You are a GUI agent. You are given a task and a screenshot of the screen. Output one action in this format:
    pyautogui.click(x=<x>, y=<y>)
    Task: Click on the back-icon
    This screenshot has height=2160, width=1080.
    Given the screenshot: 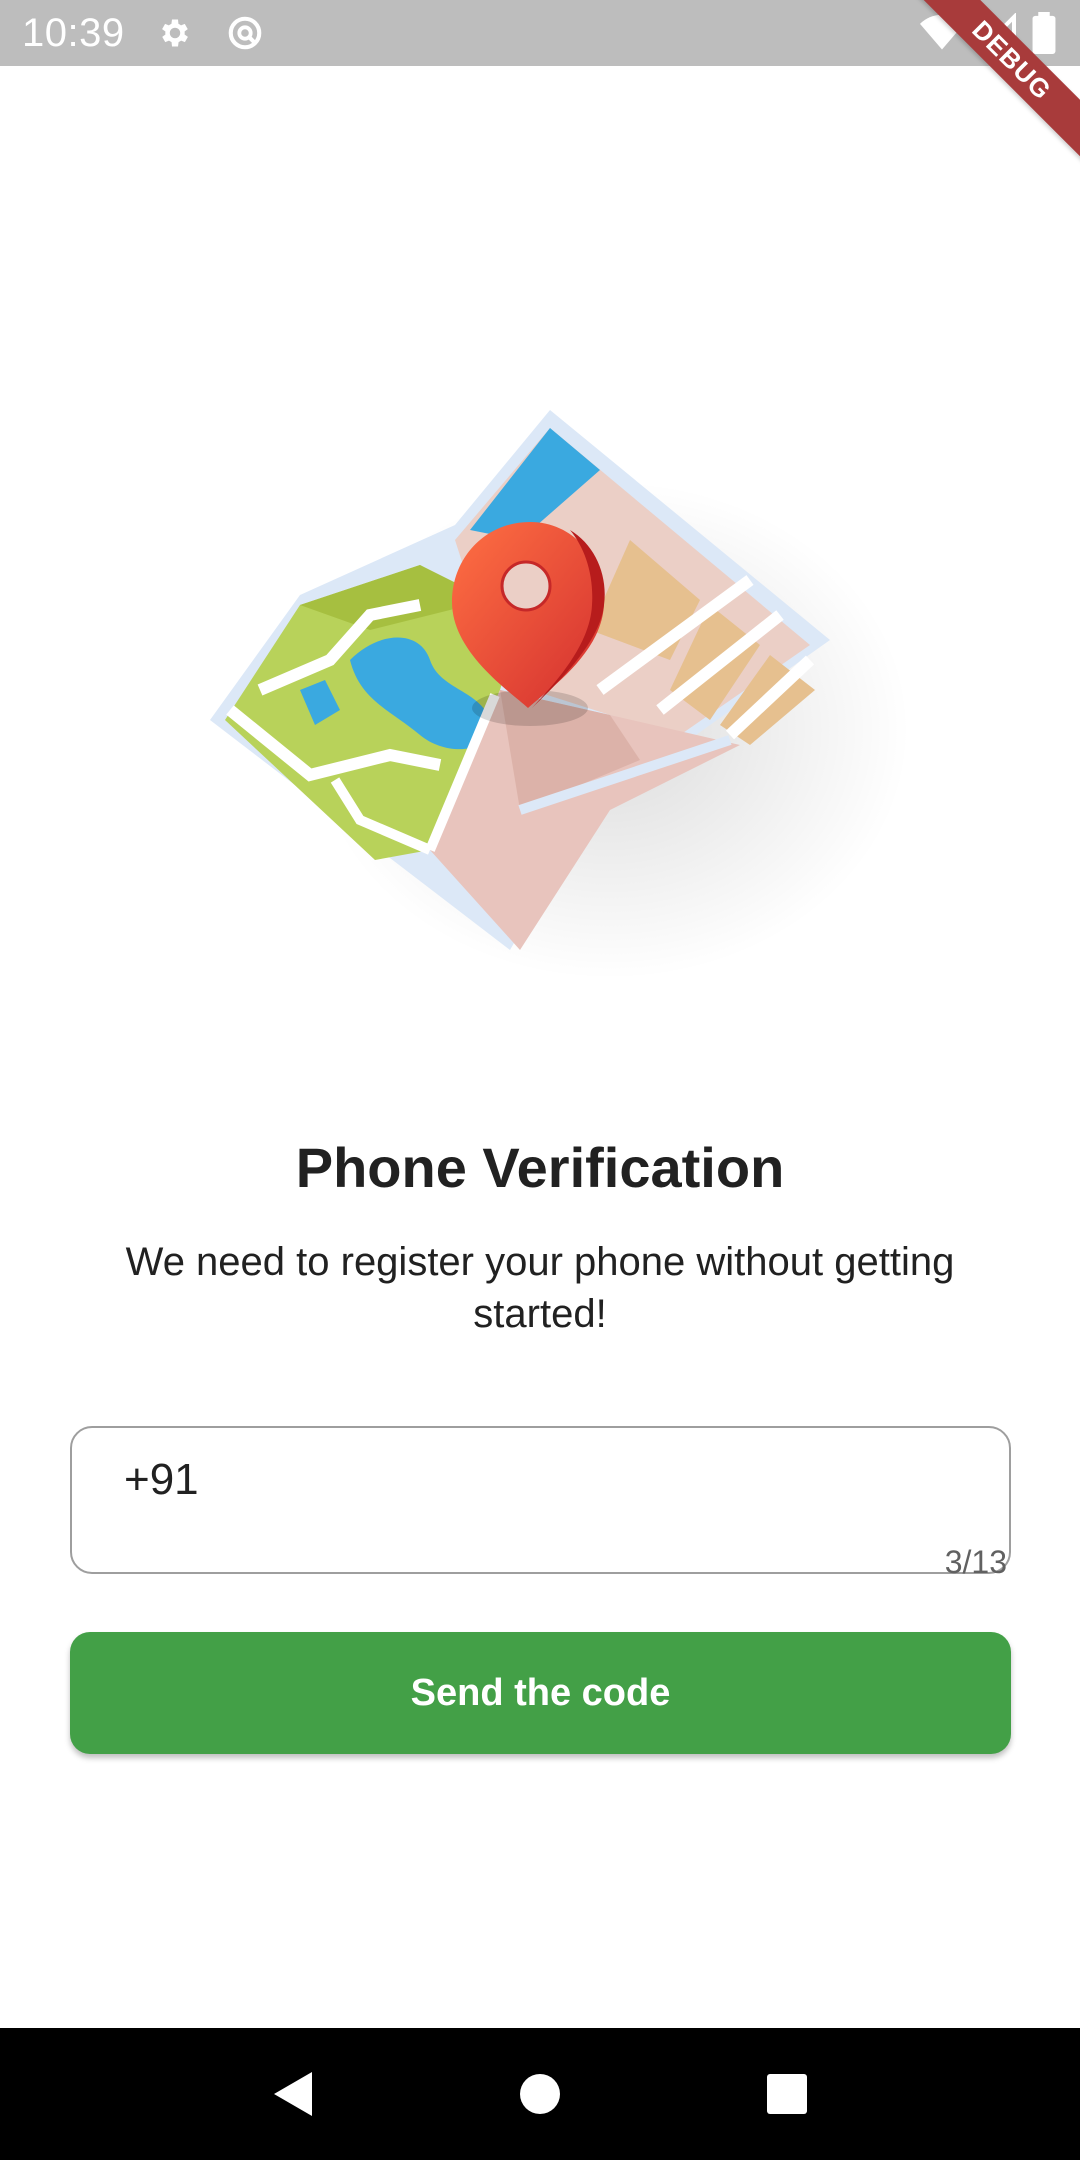 What is the action you would take?
    pyautogui.click(x=293, y=2094)
    